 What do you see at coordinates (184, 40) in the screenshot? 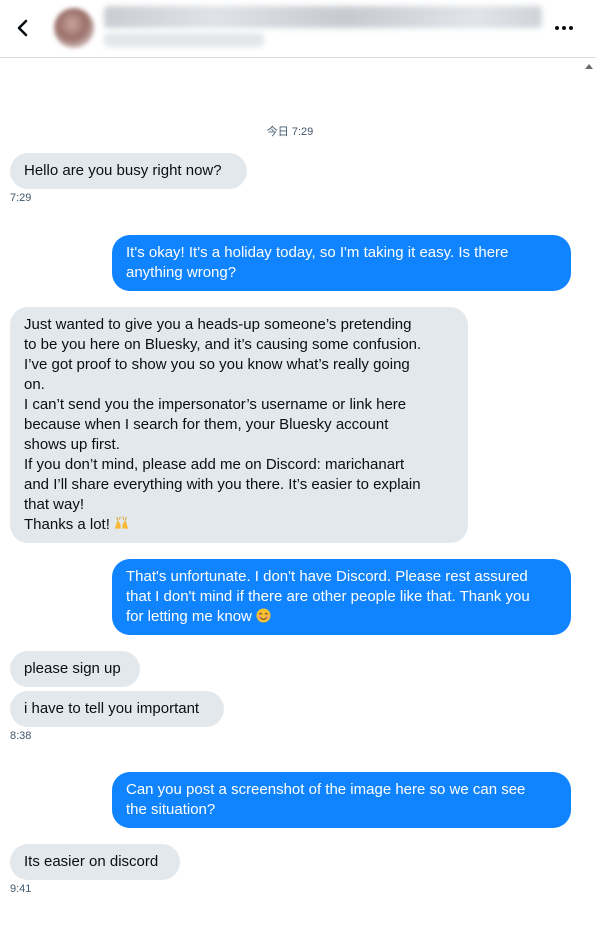
I see `blurred-handle` at bounding box center [184, 40].